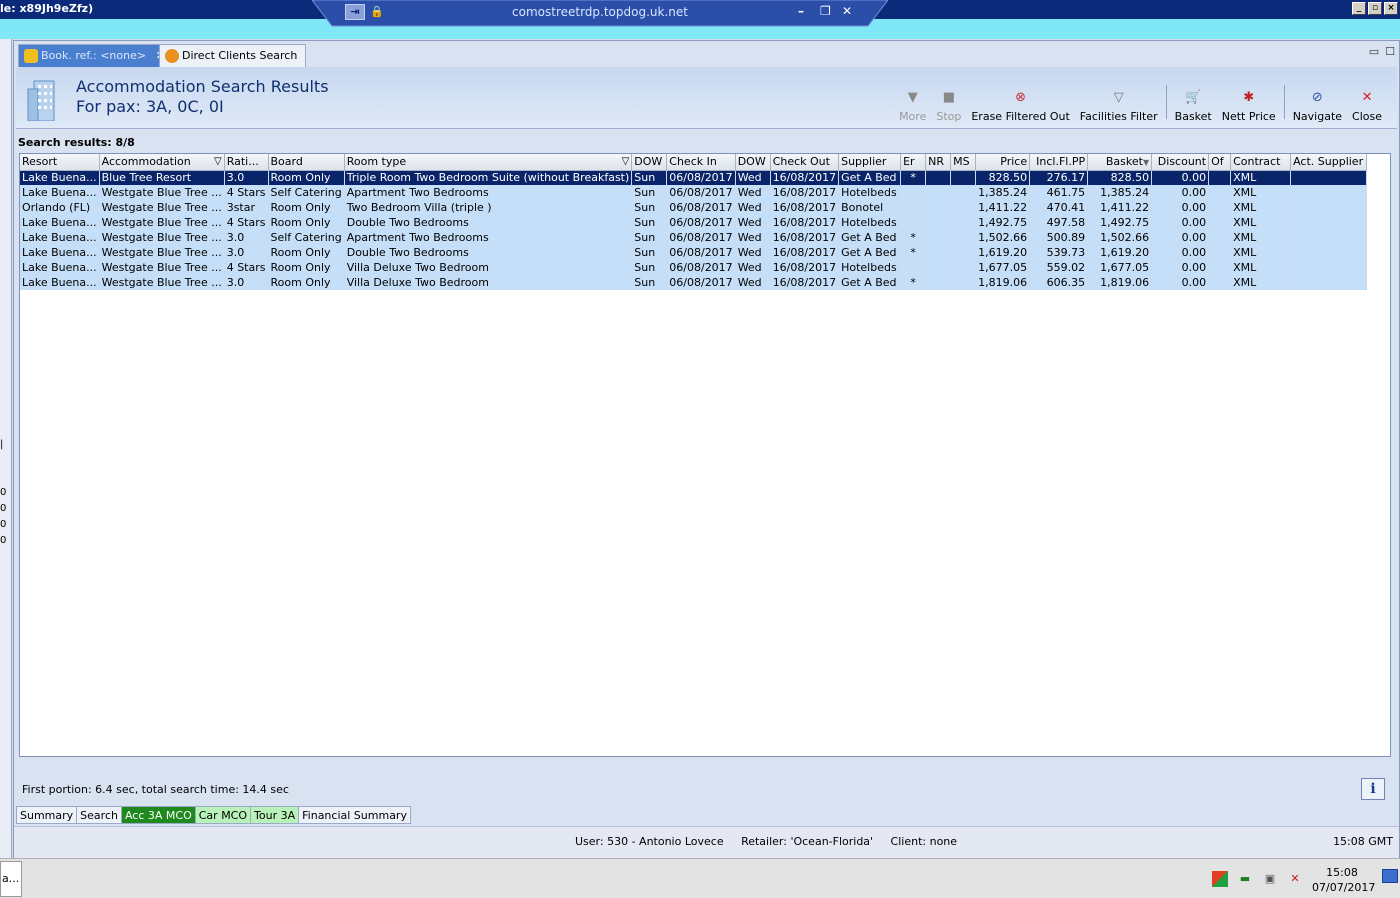 This screenshot has height=898, width=1400. What do you see at coordinates (233, 55) in the screenshot?
I see `tab-direct-clients-search: Direct Clients Search` at bounding box center [233, 55].